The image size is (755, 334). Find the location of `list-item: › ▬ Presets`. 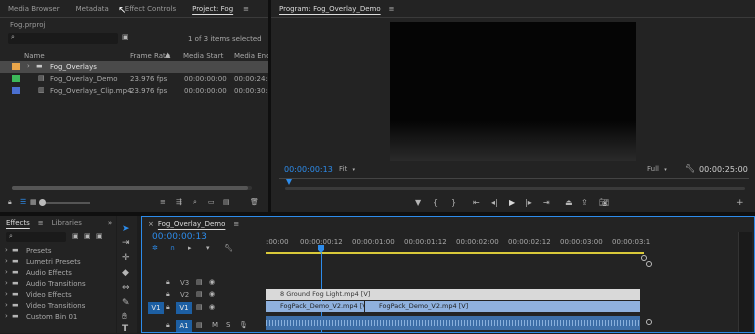

list-item: › ▬ Presets is located at coordinates (58, 251).